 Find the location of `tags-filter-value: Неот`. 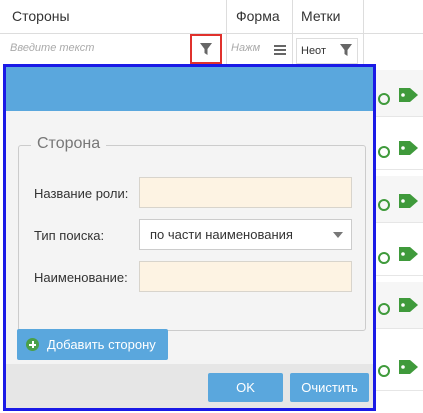

tags-filter-value: Неот is located at coordinates (313, 51).